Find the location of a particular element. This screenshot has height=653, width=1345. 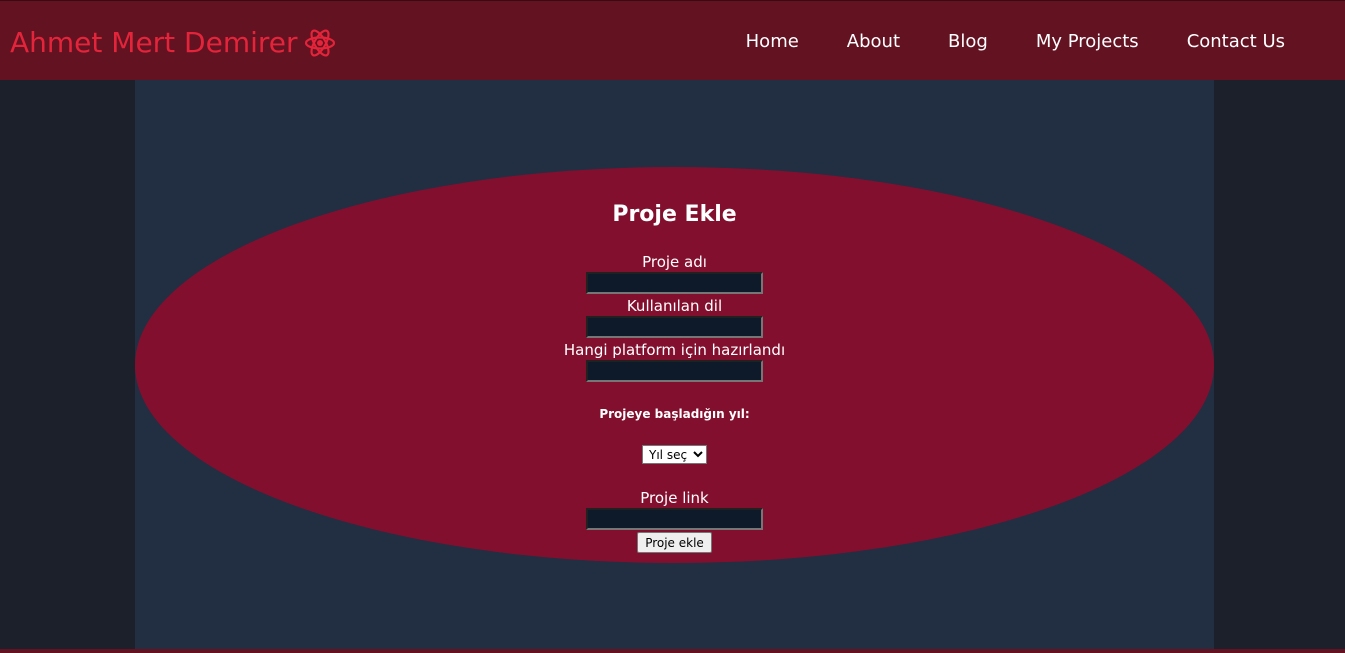

add-project-button: Proje ekle is located at coordinates (674, 542).